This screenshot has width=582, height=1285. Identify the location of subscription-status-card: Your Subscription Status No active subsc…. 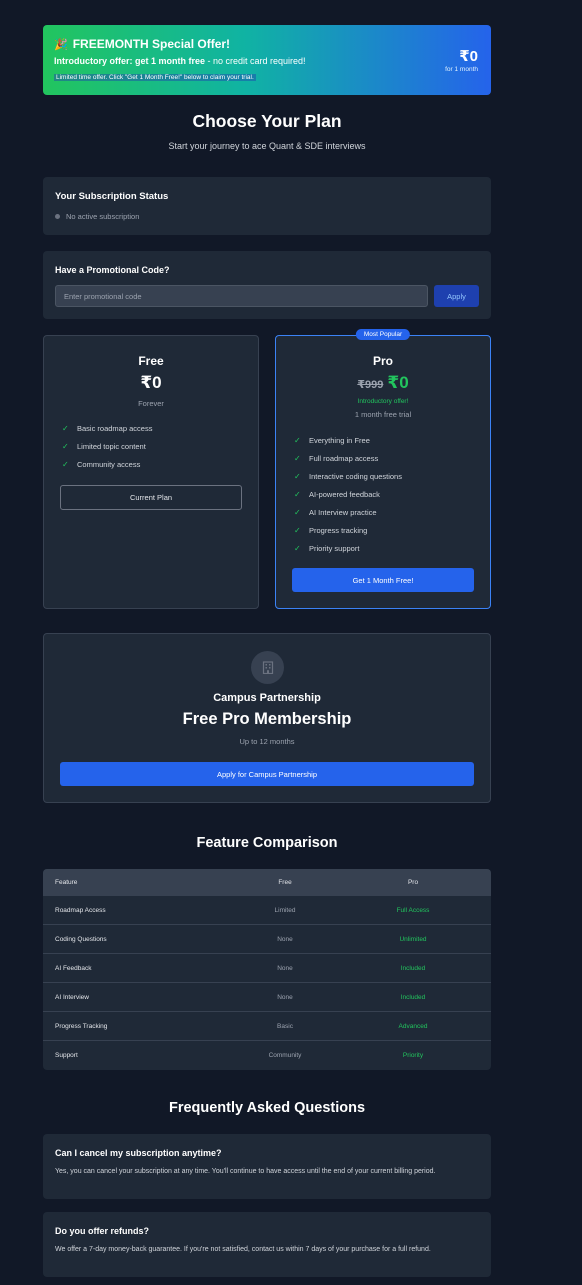
(267, 206).